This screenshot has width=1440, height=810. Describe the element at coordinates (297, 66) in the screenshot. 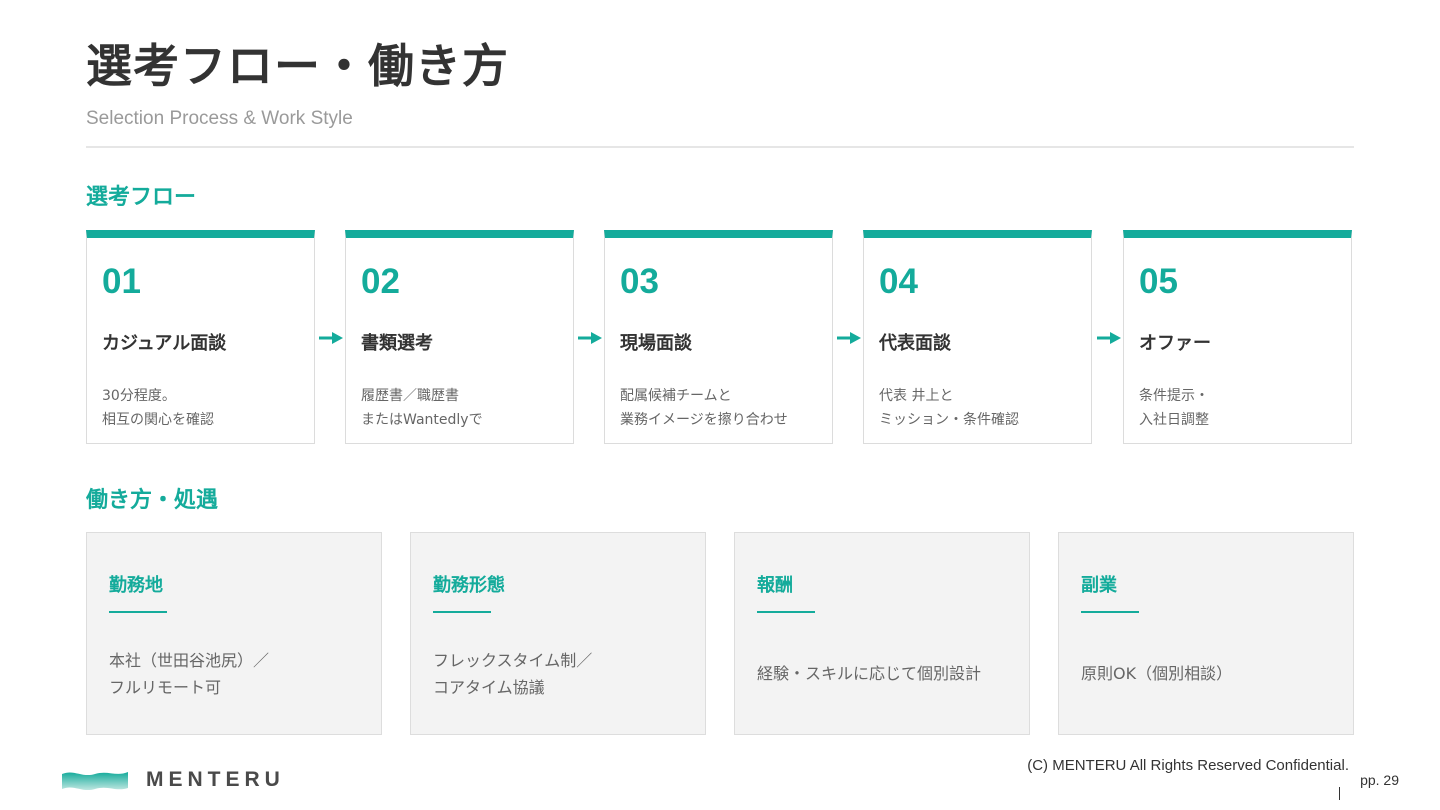

I see `page-title: 選考フロー・働き方` at that location.